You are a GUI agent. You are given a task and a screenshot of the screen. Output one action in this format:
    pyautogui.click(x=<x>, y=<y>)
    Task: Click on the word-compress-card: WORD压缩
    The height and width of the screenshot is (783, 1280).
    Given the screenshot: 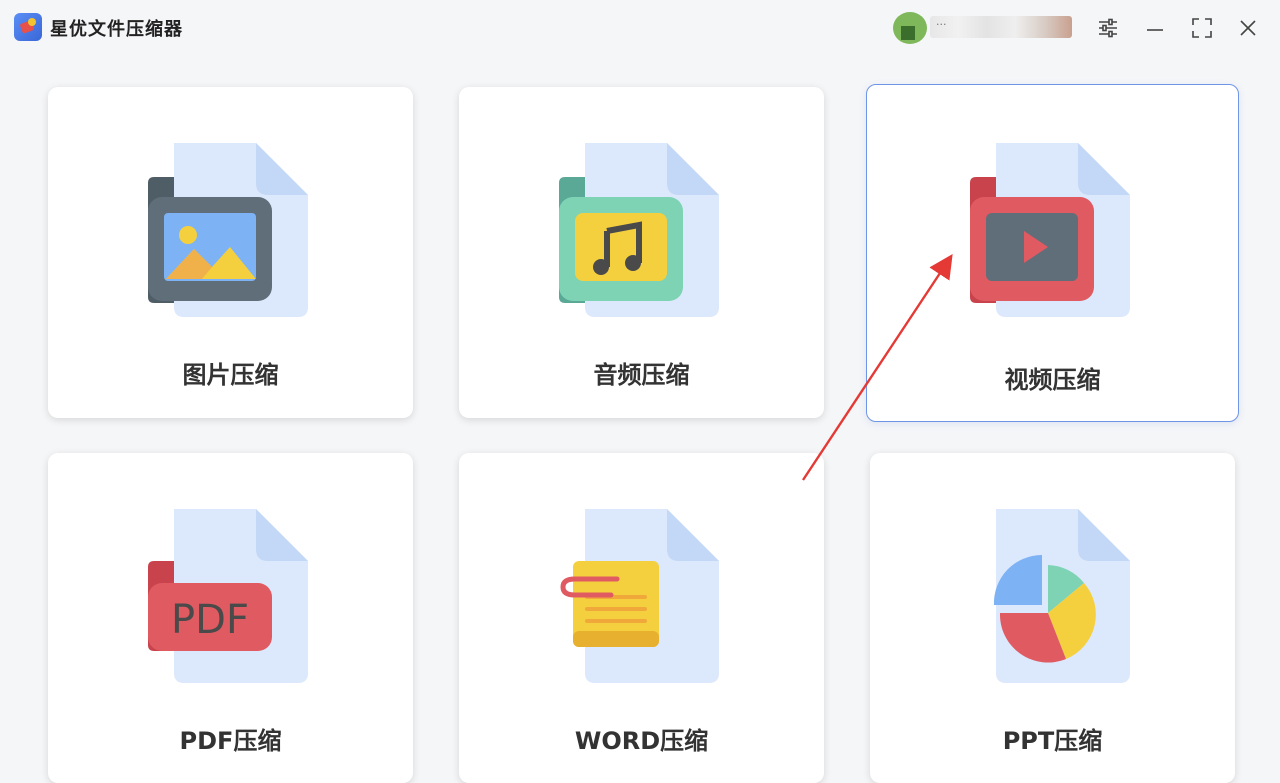 What is the action you would take?
    pyautogui.click(x=641, y=618)
    